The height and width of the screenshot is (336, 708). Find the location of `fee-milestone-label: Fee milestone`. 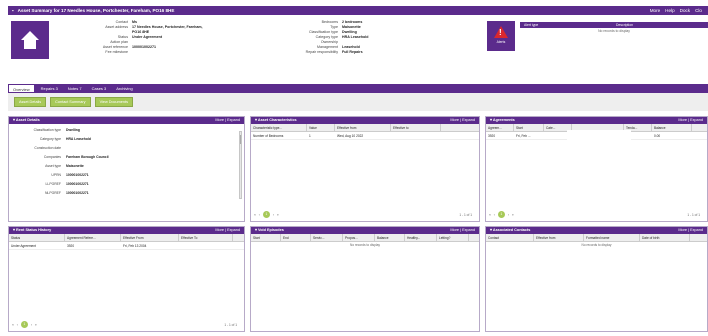

fee-milestone-label: Fee milestone is located at coordinates (116, 52).